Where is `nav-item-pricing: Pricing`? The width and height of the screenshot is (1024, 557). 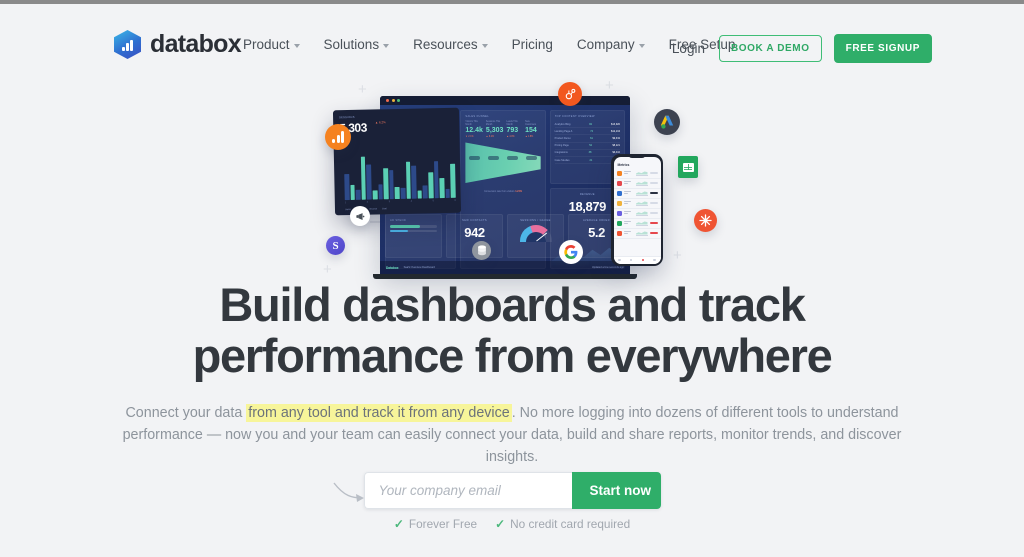
nav-item-pricing: Pricing is located at coordinates (532, 44).